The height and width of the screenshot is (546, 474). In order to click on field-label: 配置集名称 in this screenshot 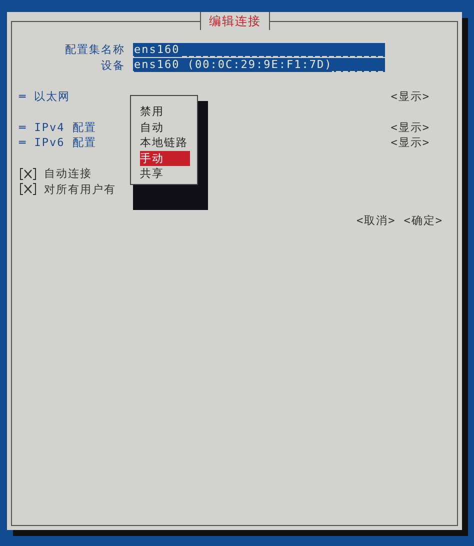, I will do `click(94, 50)`.